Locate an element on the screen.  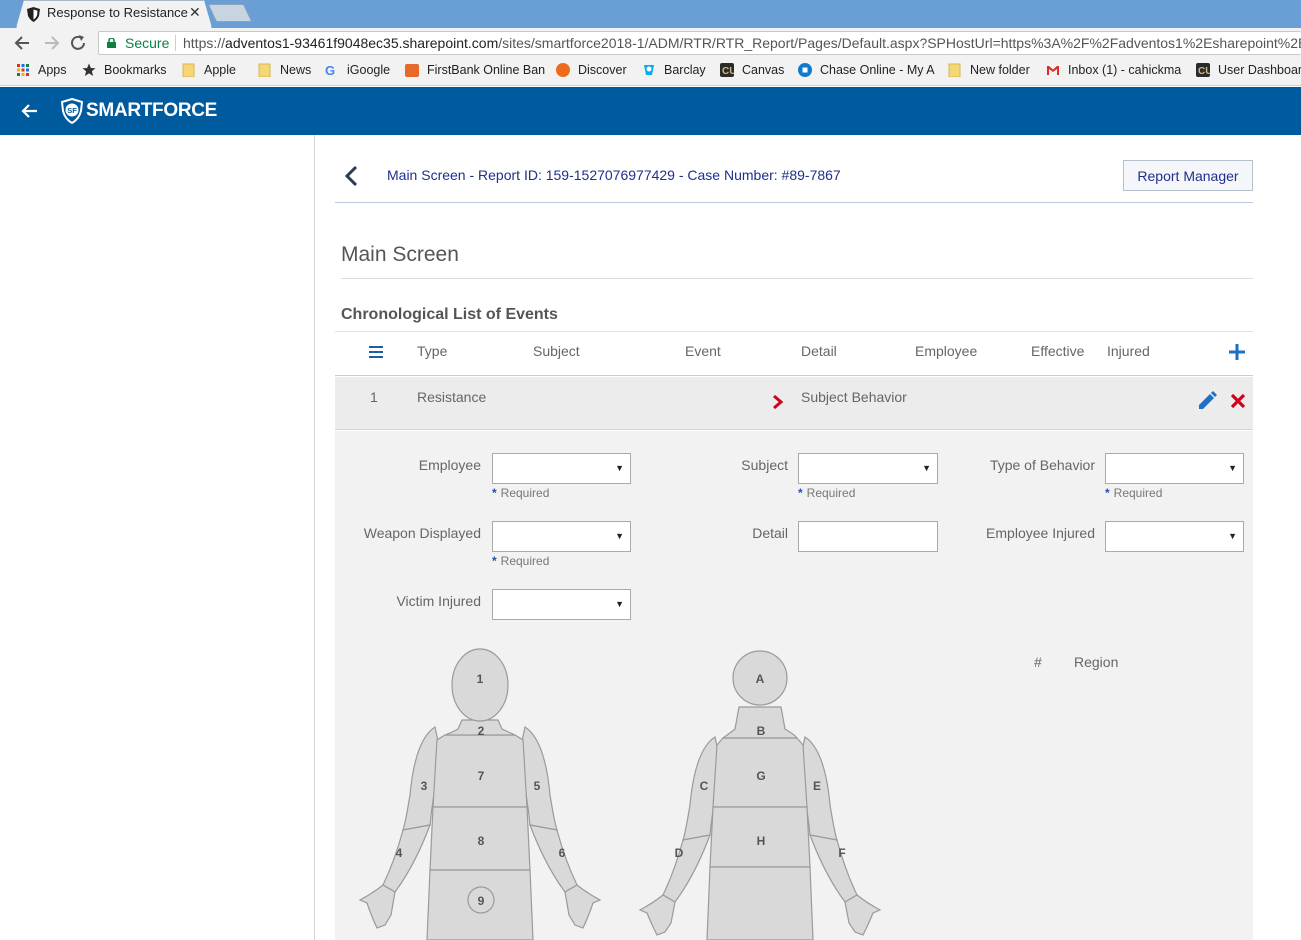
back-left-hand is located at coordinates (657, 915).